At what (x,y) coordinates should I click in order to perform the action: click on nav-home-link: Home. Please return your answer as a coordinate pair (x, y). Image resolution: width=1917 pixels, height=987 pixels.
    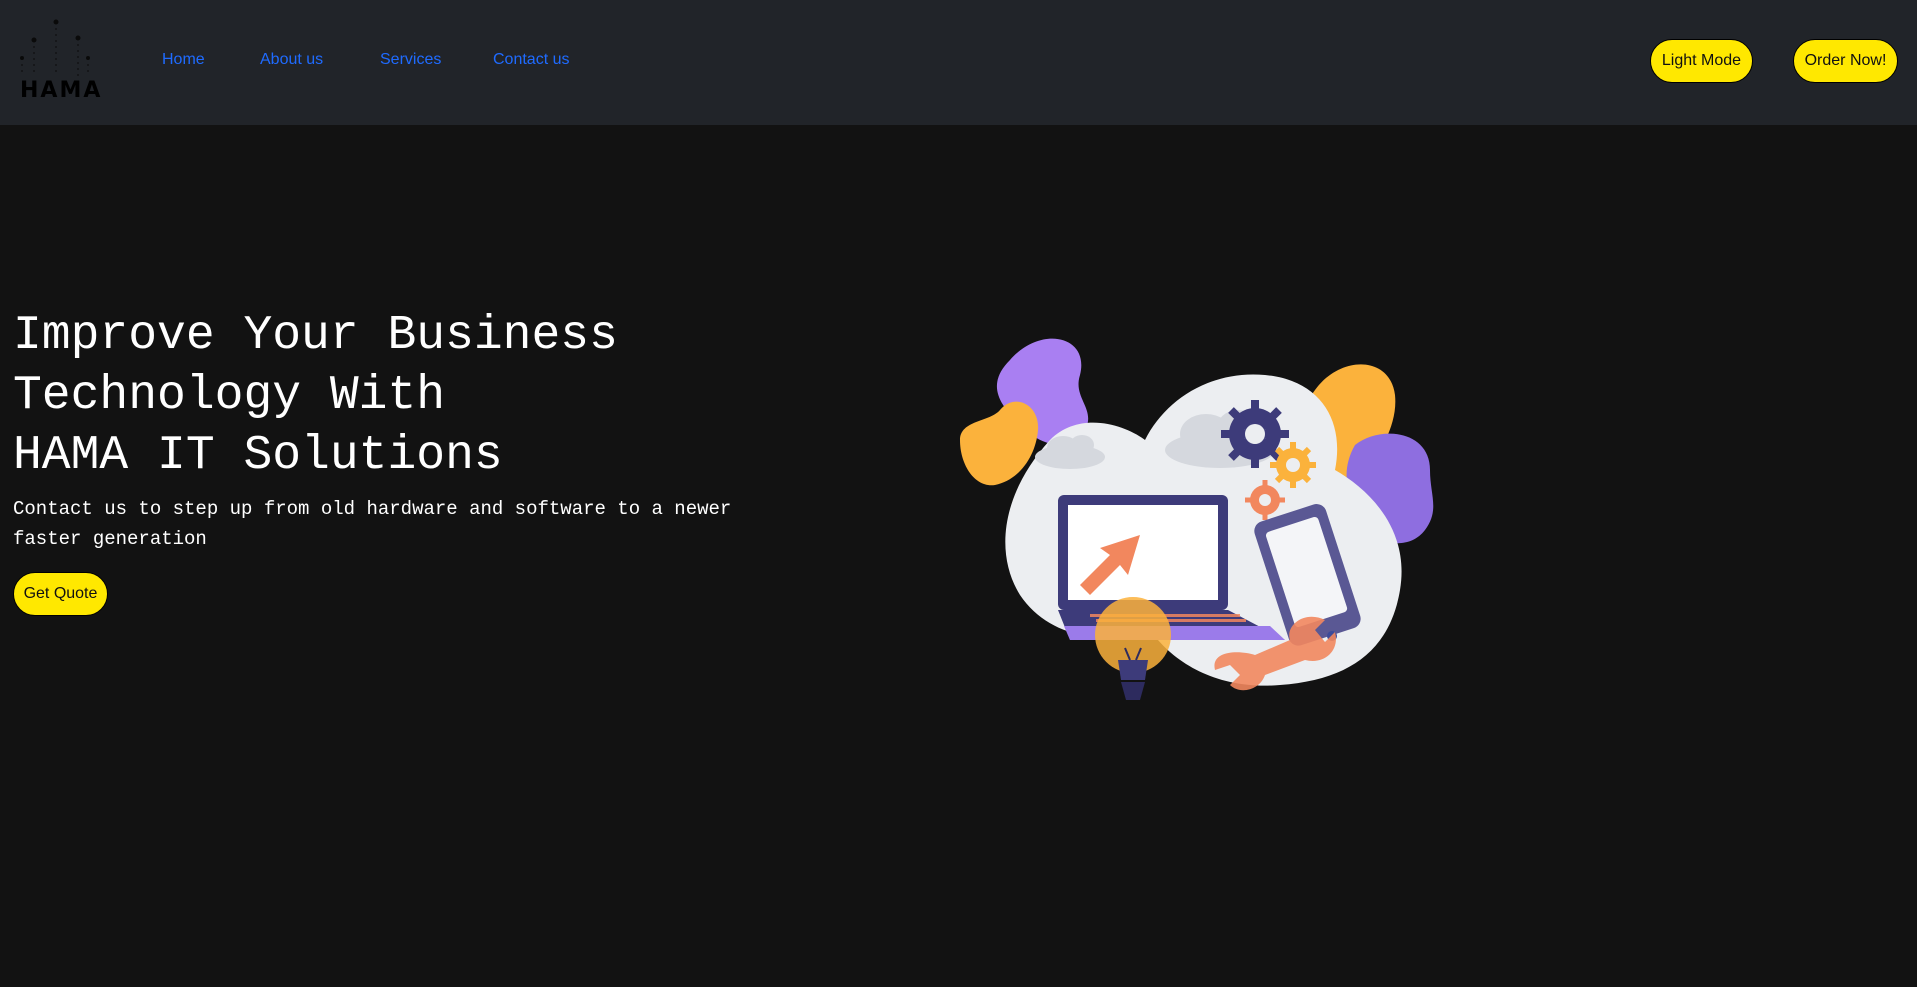
    Looking at the image, I should click on (183, 60).